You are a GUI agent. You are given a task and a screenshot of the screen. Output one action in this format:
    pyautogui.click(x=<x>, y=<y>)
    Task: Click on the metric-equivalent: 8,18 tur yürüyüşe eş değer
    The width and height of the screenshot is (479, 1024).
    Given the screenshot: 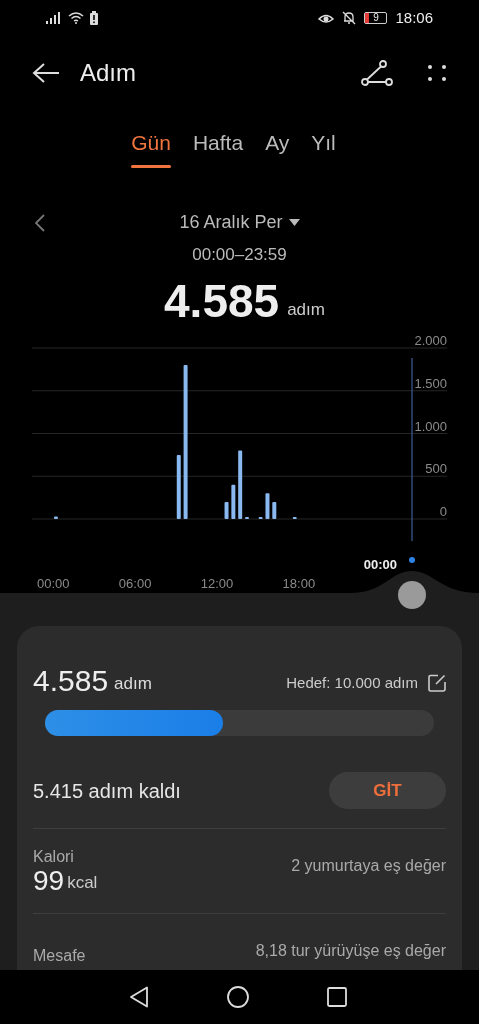 What is the action you would take?
    pyautogui.click(x=350, y=951)
    